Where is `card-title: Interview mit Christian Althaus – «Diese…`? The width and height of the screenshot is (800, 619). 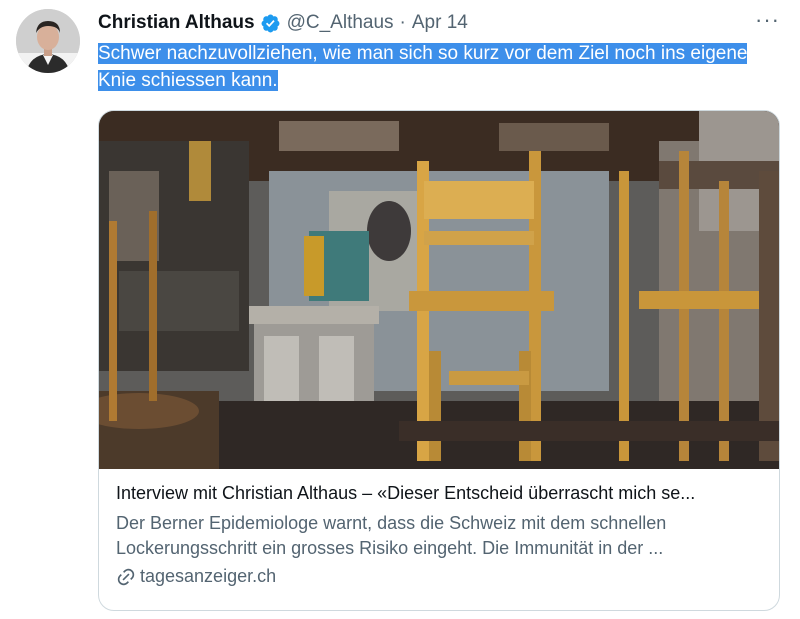 card-title: Interview mit Christian Althaus – «Diese… is located at coordinates (436, 493).